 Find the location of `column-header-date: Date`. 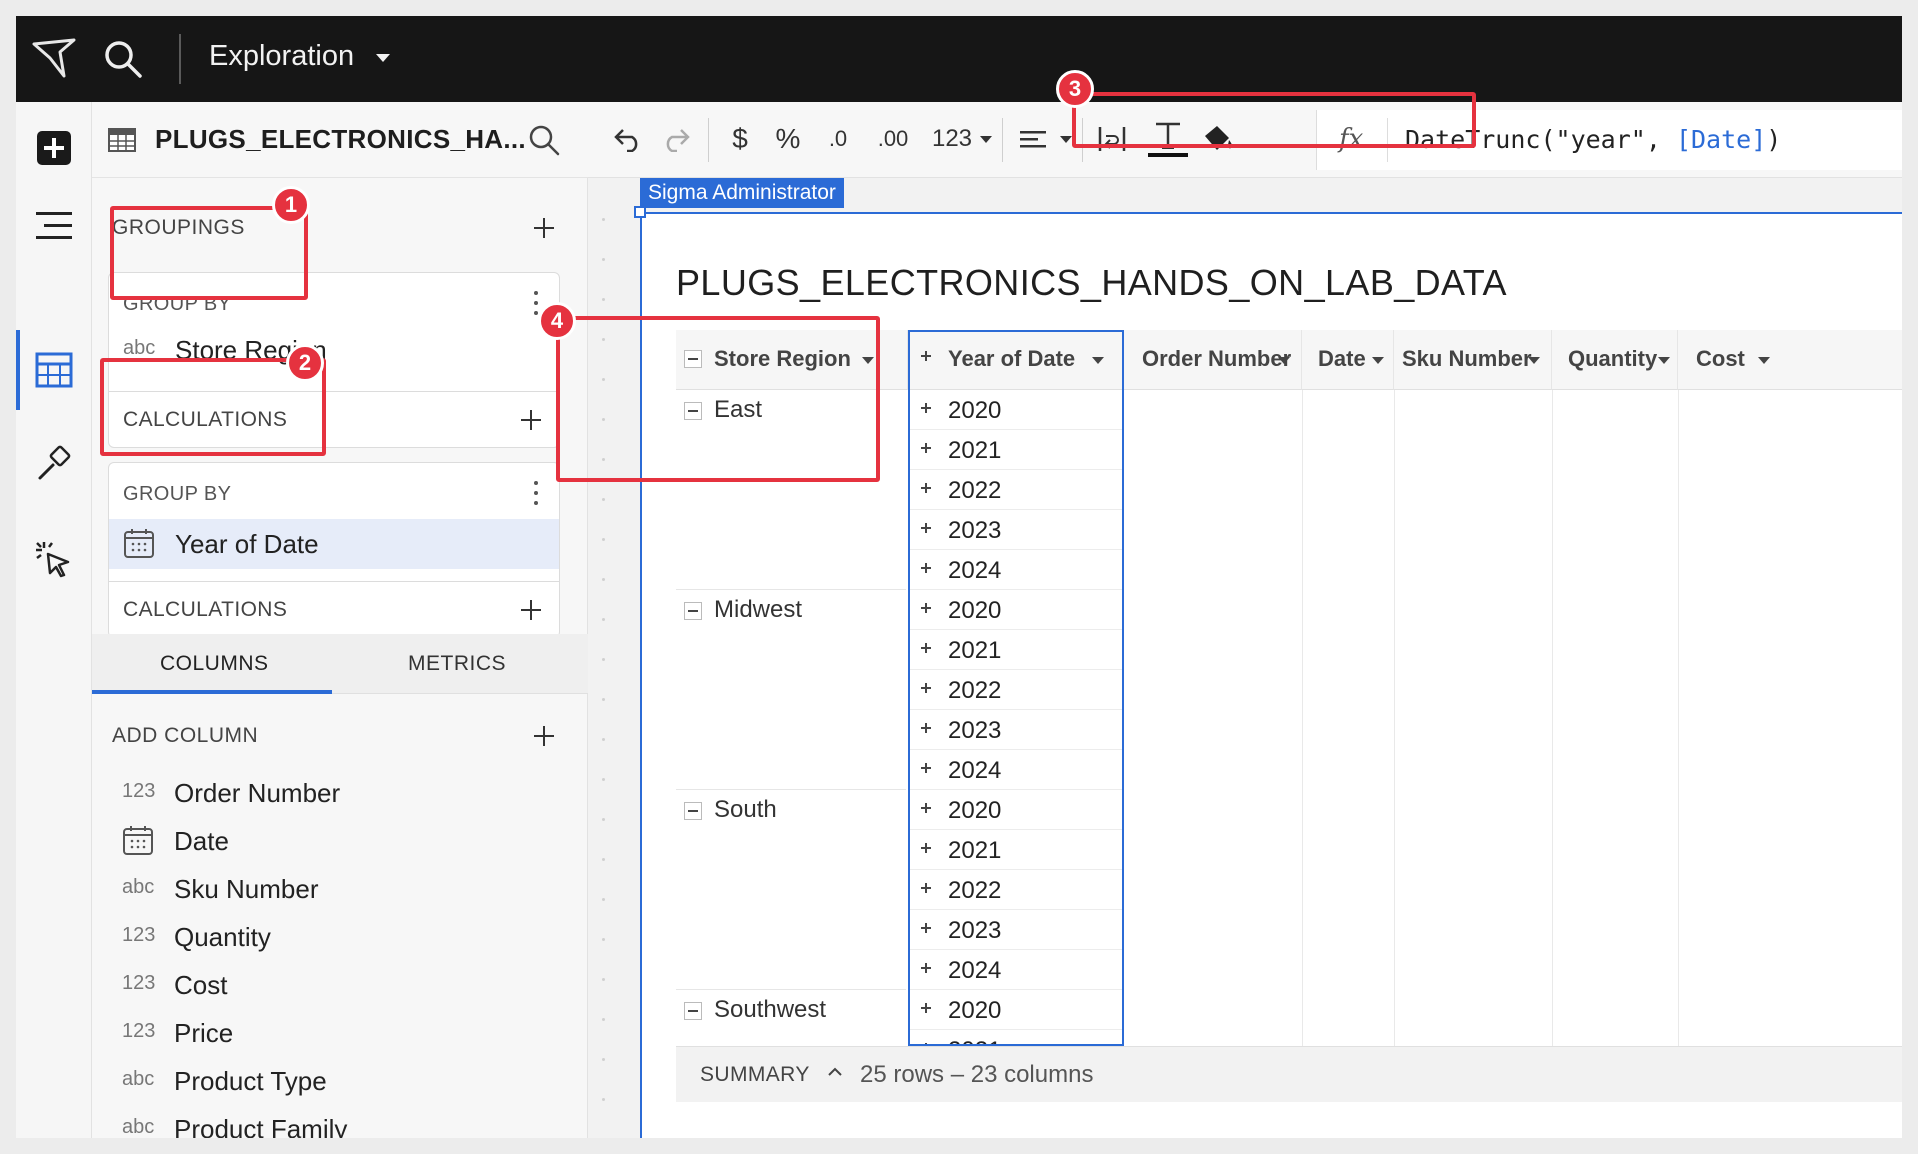

column-header-date: Date is located at coordinates (1348, 360).